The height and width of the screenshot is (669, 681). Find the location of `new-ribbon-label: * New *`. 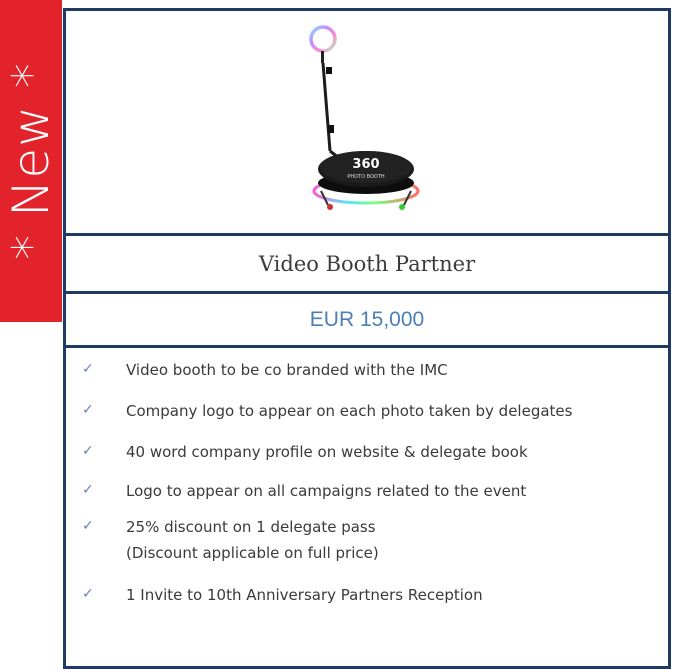

new-ribbon-label: * New * is located at coordinates (31, 161).